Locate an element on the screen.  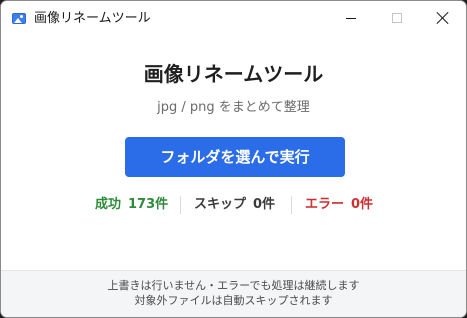
stat-skip: スキップ 0件 is located at coordinates (234, 205).